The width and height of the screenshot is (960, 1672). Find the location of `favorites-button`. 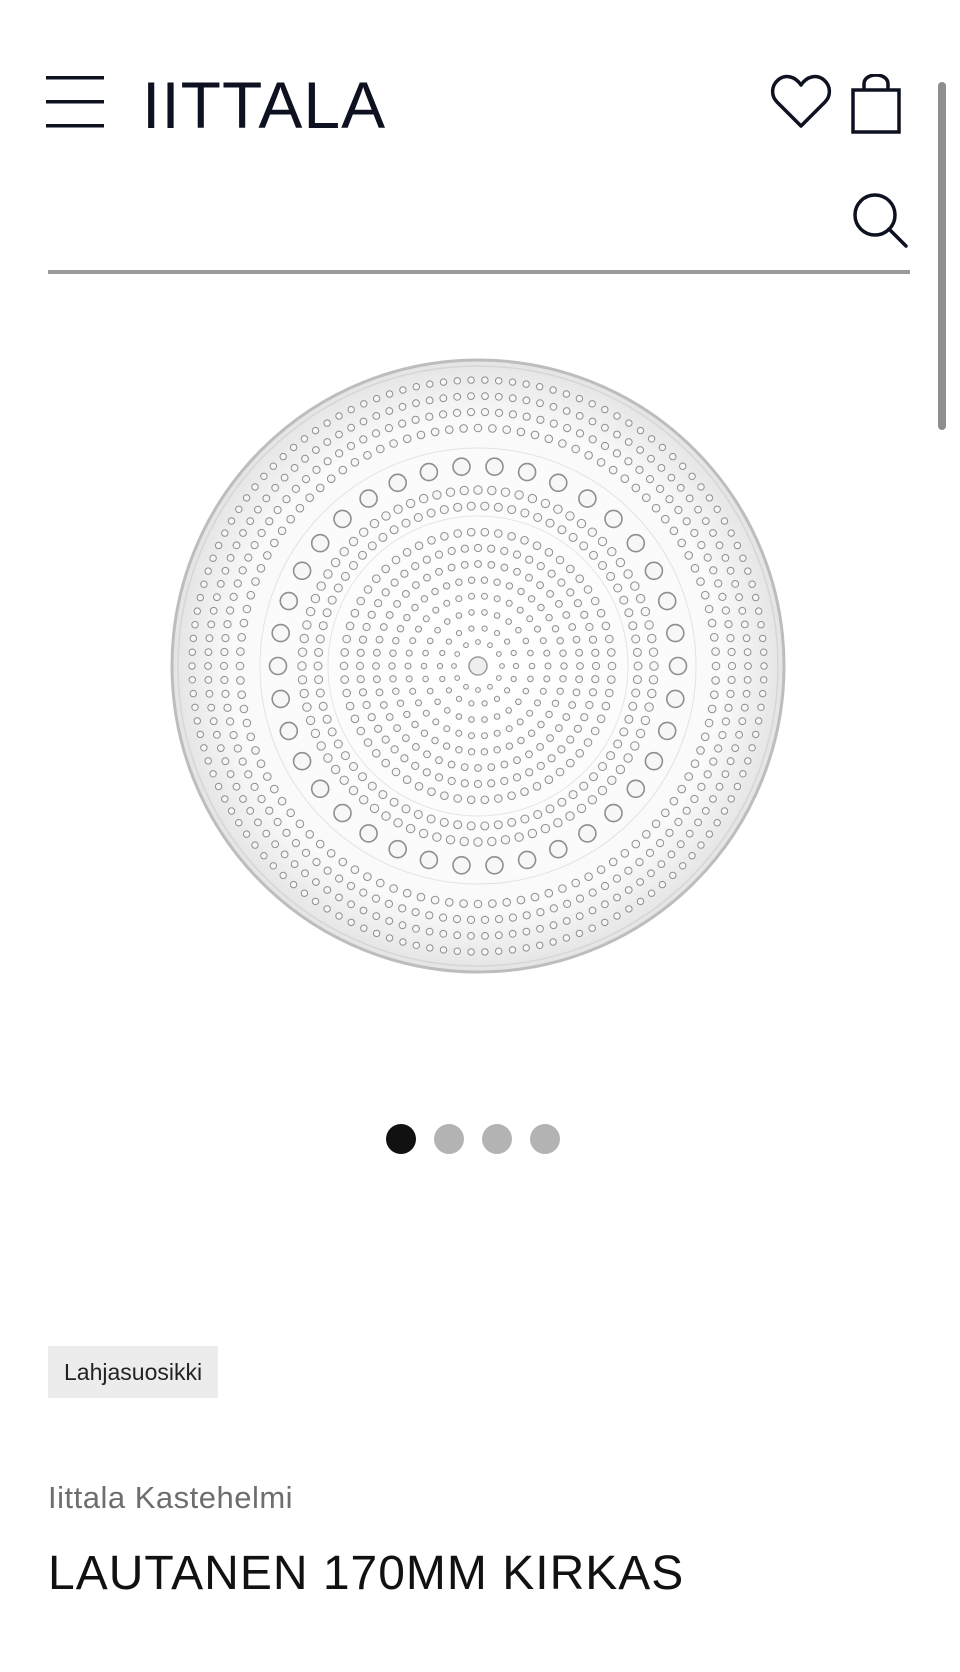

favorites-button is located at coordinates (801, 103).